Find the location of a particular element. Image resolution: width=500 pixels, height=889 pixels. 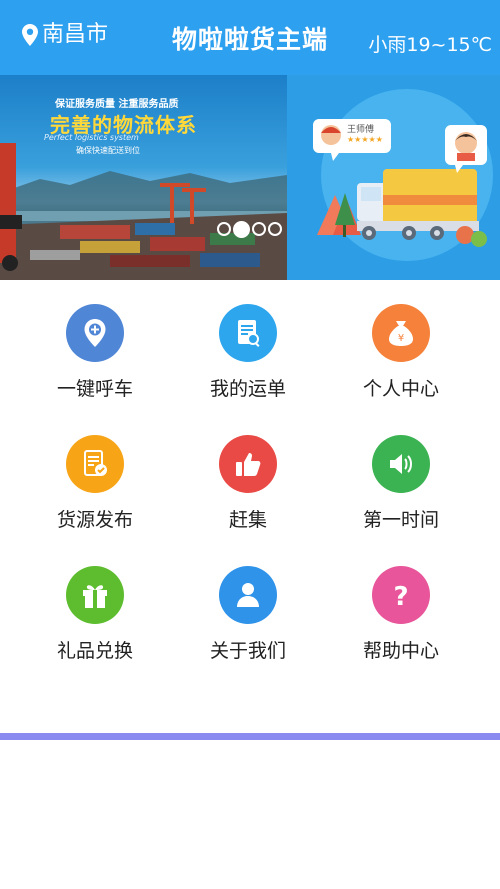

banner-english-subtitle: Perfect logistics system is located at coordinates (91, 137).